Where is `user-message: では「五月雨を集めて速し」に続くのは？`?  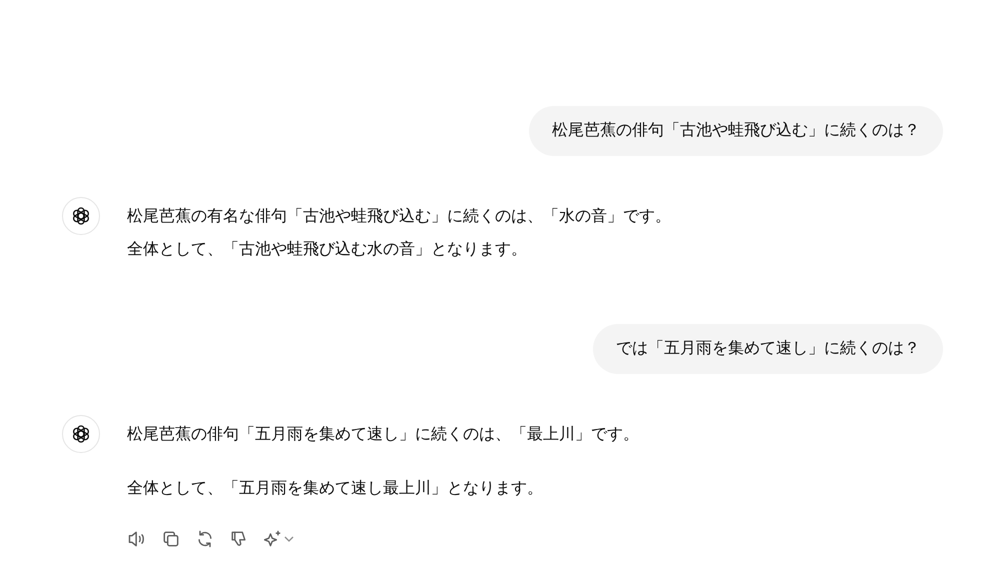 user-message: では「五月雨を集めて速し」に続くのは？ is located at coordinates (768, 349).